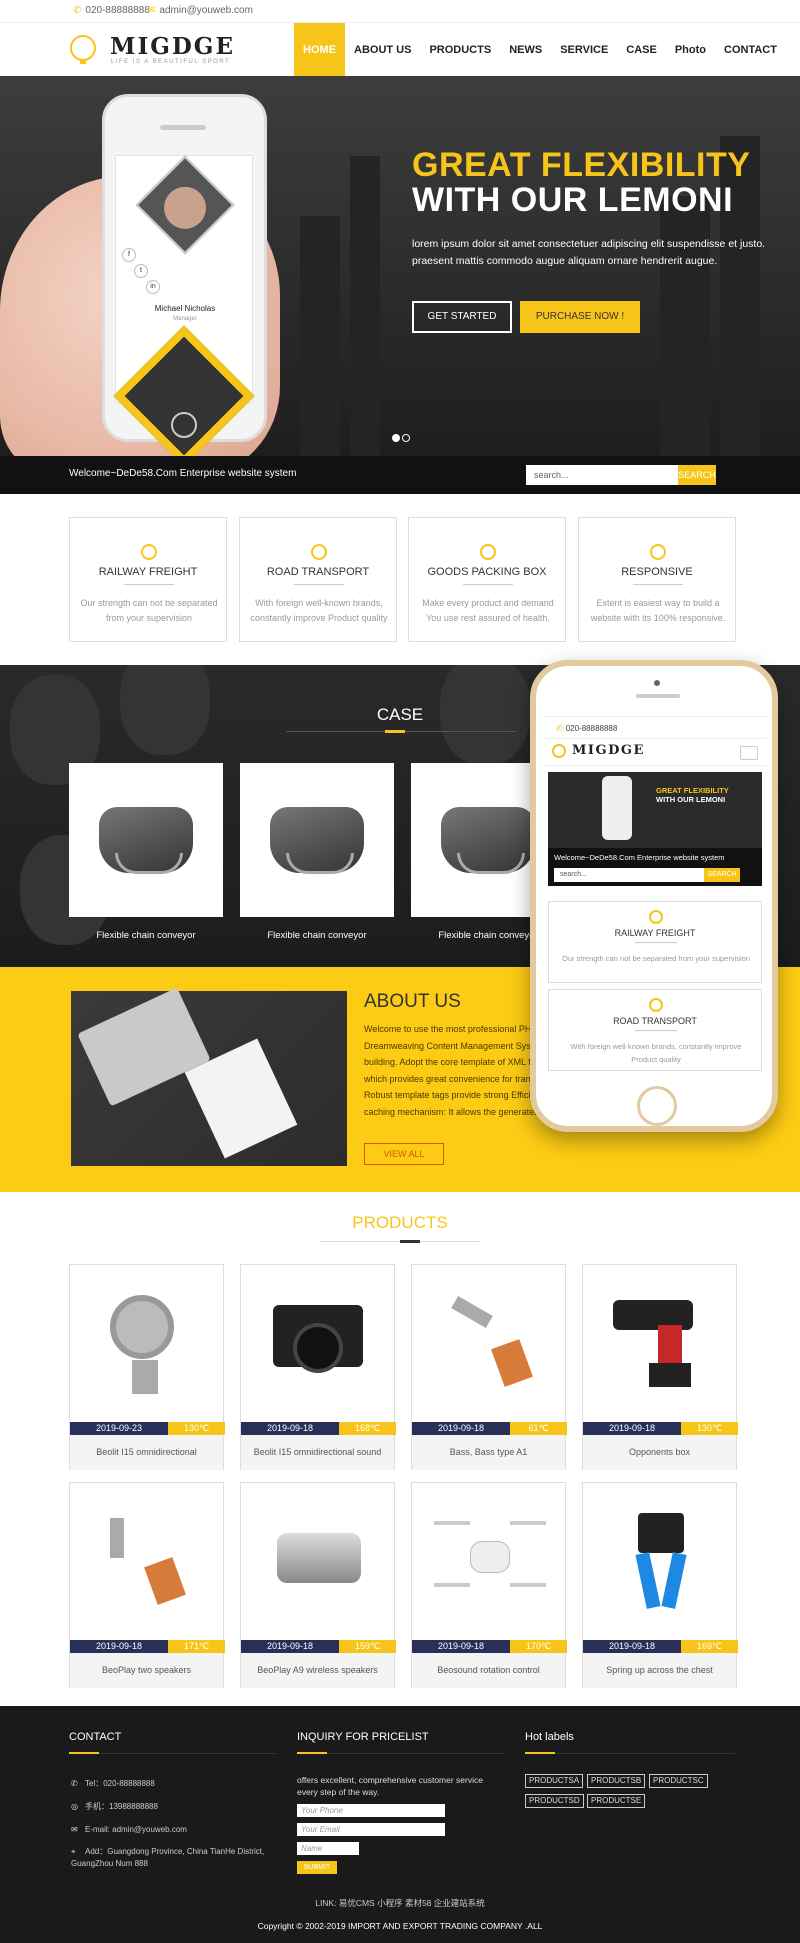 Image resolution: width=800 pixels, height=1943 pixels. Describe the element at coordinates (690, 50) in the screenshot. I see `nav-photo: Photo` at that location.